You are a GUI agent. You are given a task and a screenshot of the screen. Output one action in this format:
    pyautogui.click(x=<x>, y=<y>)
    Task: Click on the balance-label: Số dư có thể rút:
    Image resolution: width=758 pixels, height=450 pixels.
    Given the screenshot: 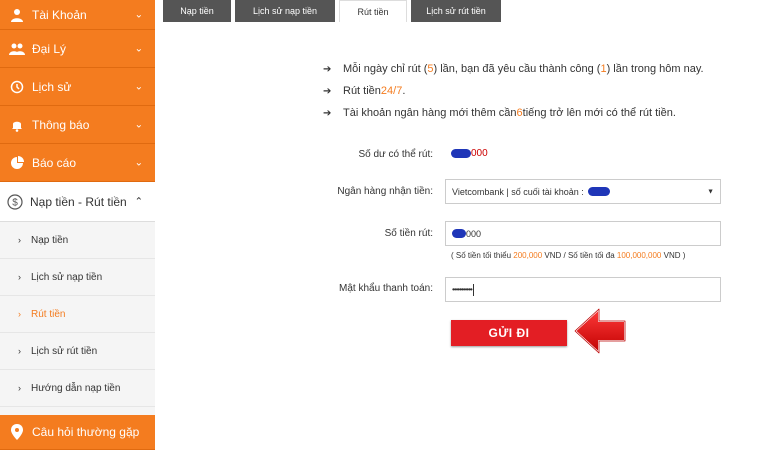 What is the action you would take?
    pyautogui.click(x=395, y=154)
    